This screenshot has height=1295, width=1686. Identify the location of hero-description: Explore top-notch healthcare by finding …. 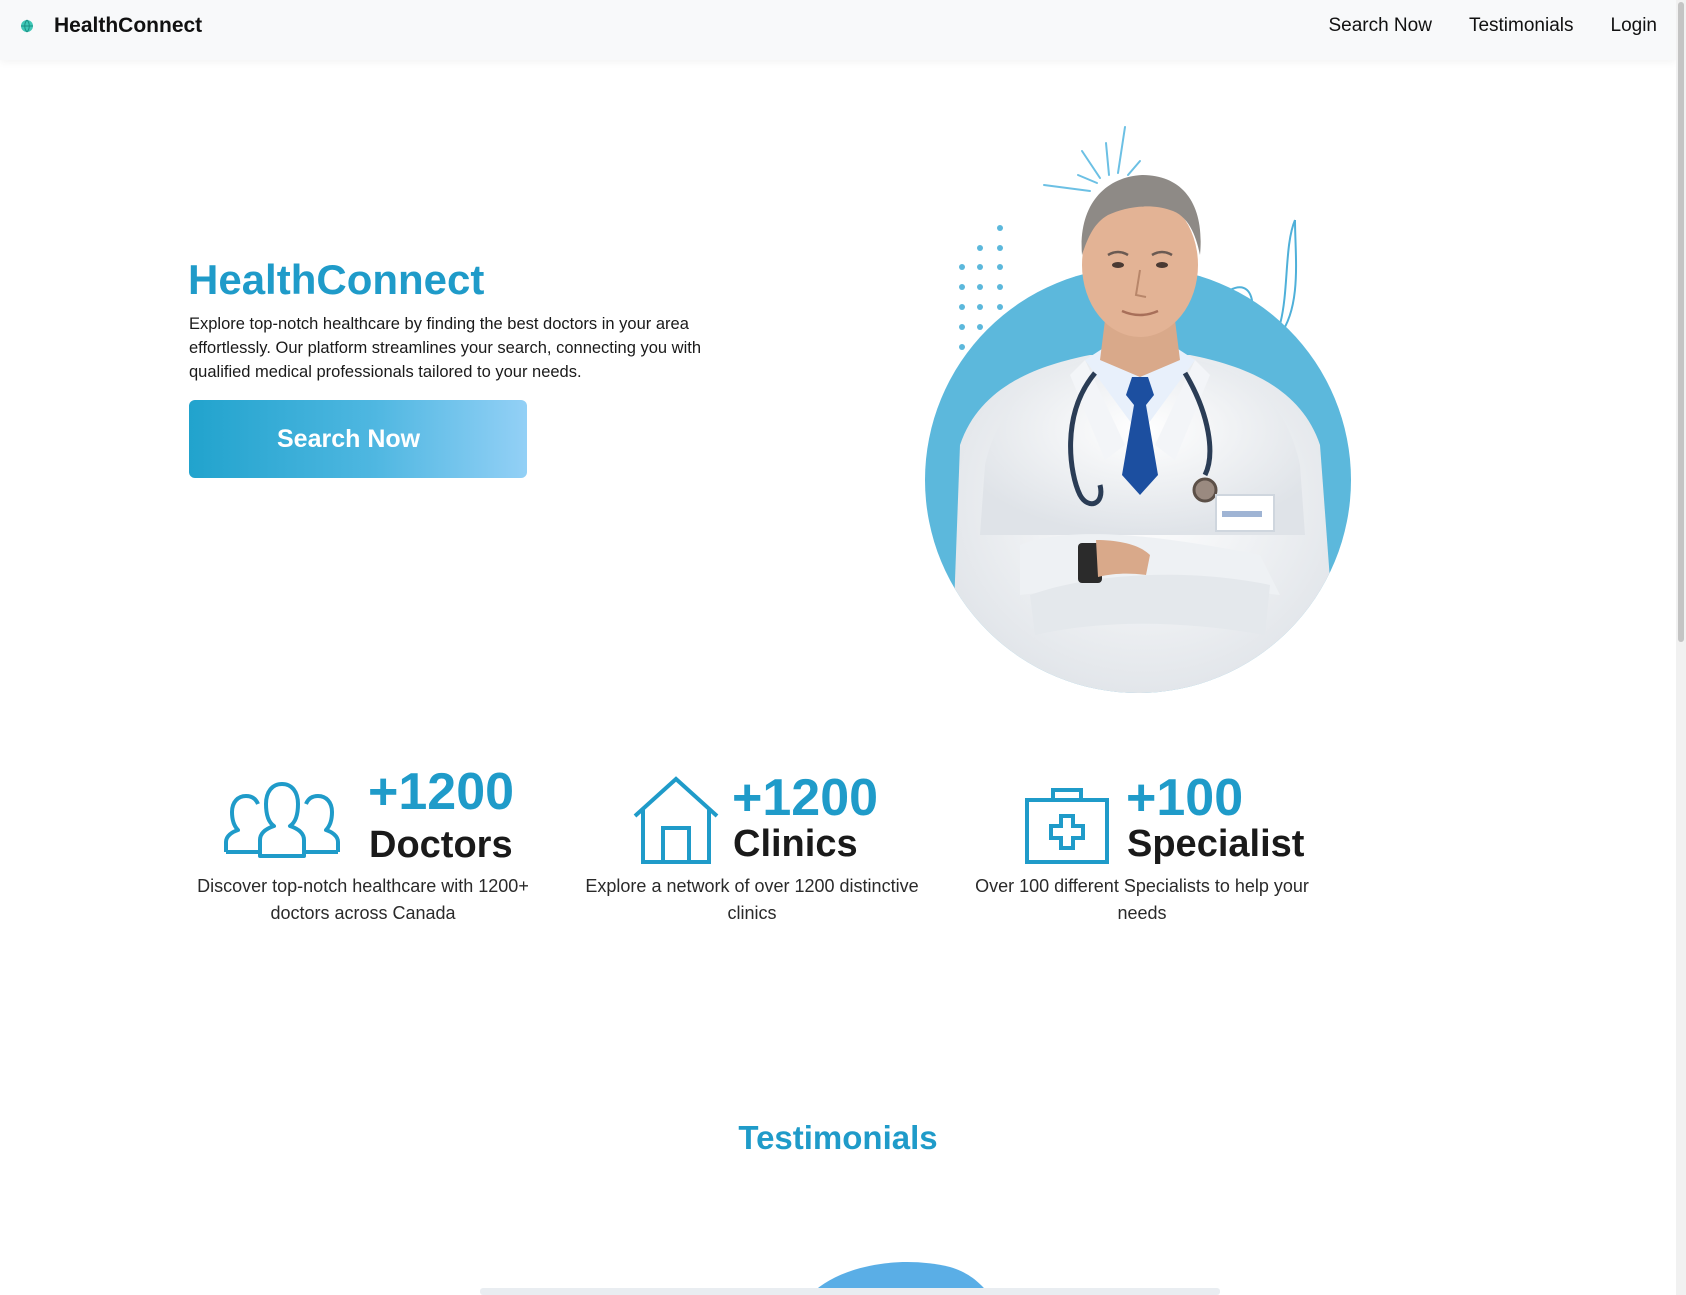
(445, 348).